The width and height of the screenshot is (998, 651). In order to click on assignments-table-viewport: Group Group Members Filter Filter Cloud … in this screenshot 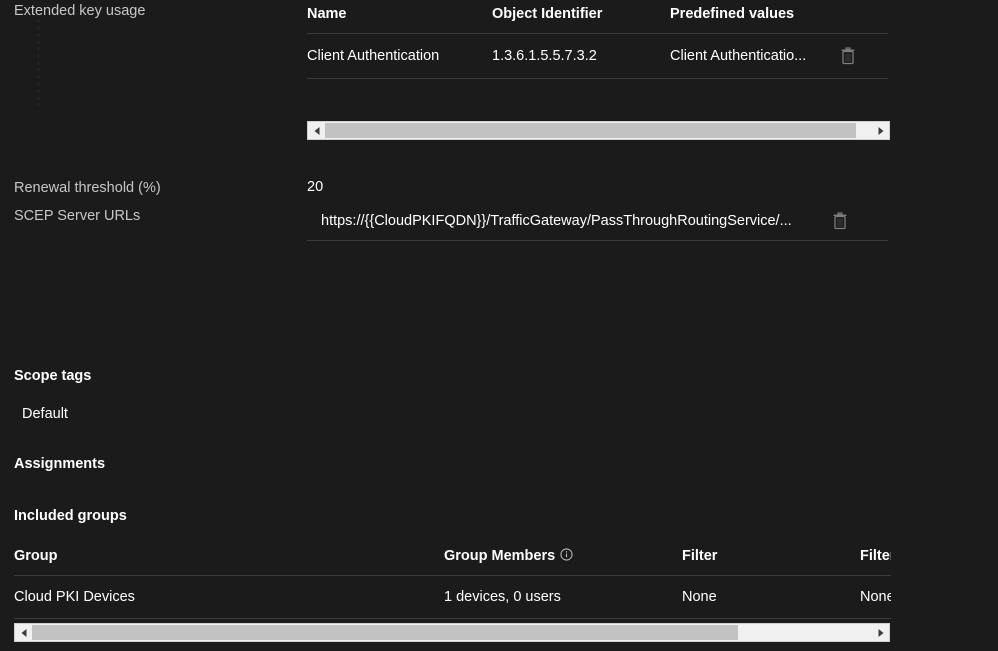, I will do `click(452, 584)`.